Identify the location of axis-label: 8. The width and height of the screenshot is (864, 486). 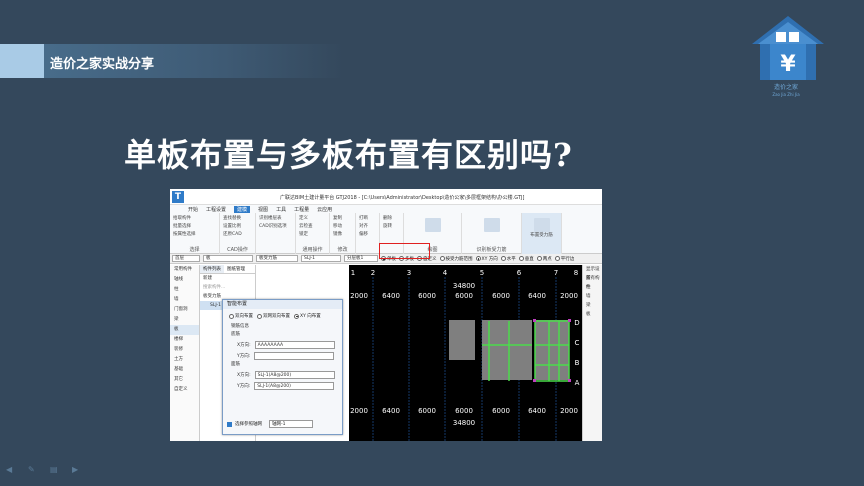
(576, 273).